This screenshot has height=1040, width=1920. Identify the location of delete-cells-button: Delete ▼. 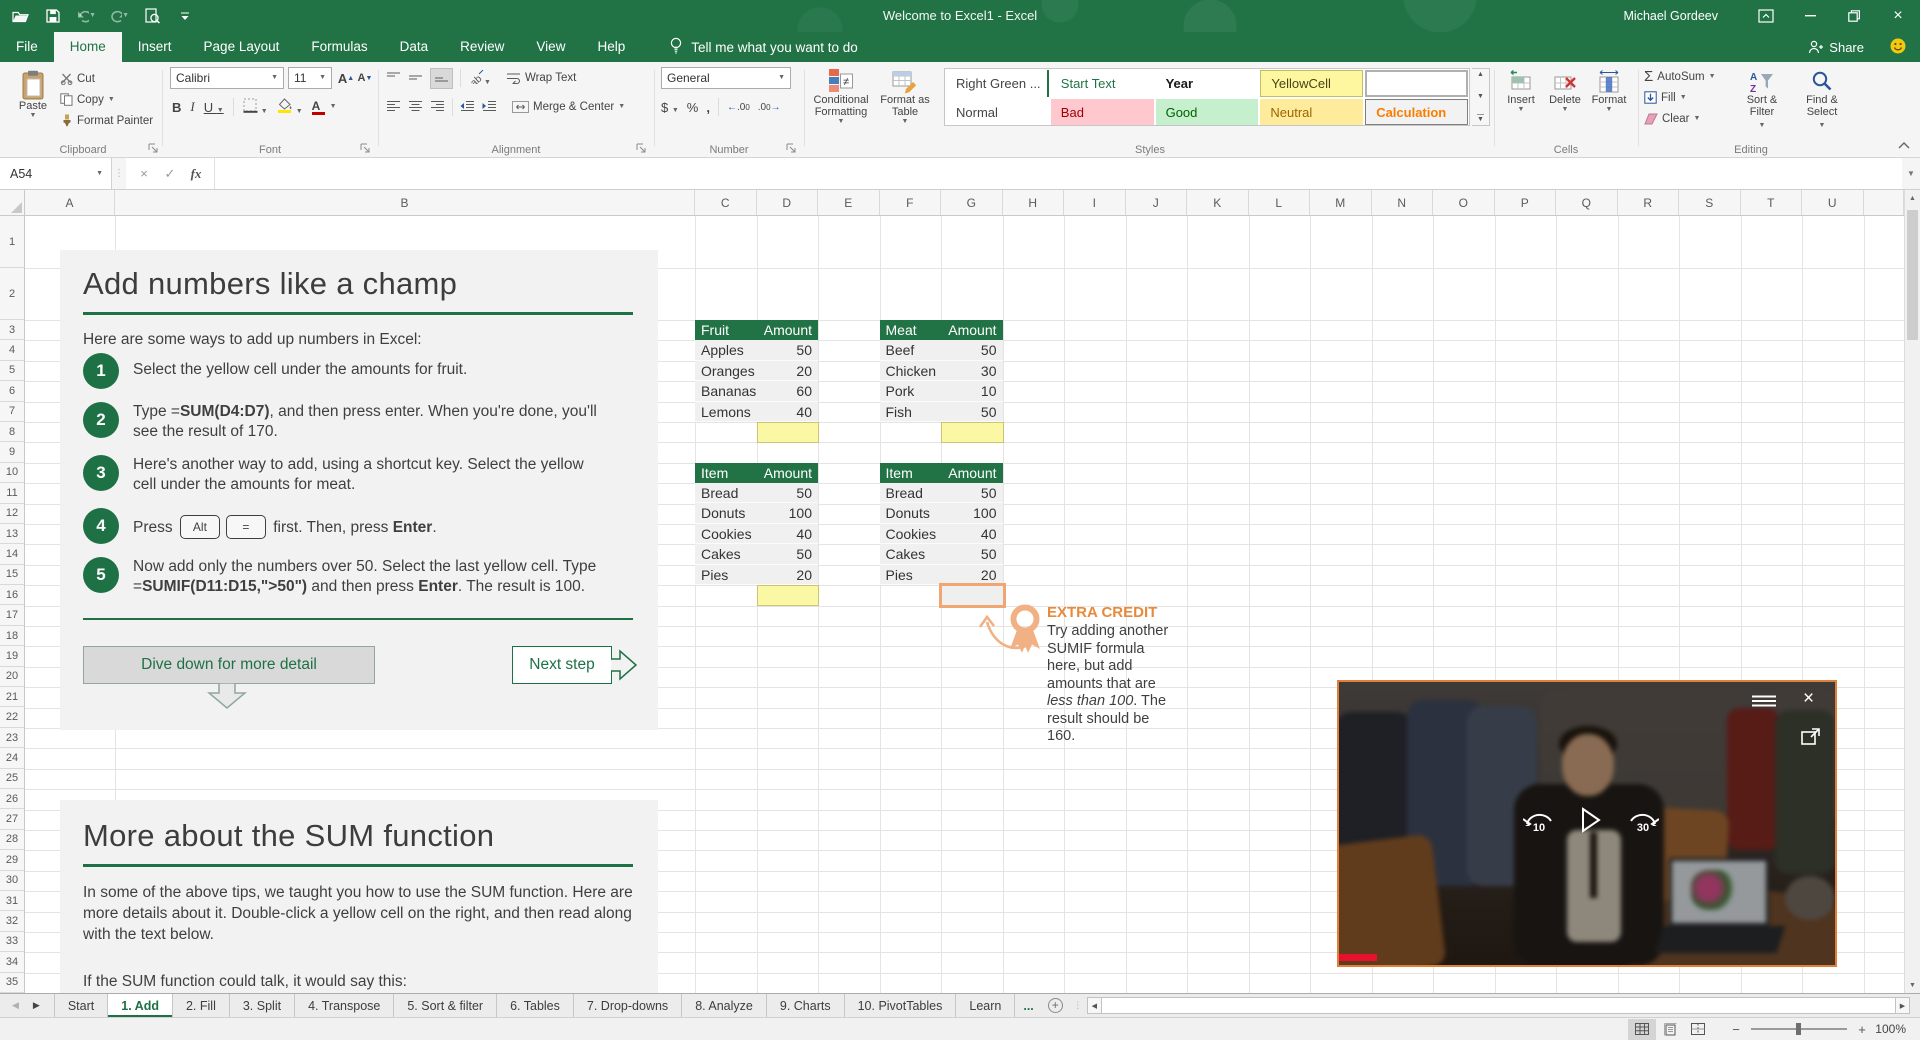
(1565, 90).